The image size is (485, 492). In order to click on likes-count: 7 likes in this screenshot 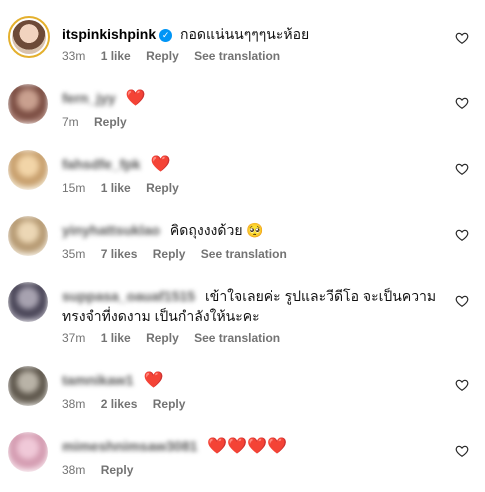, I will do `click(119, 254)`.